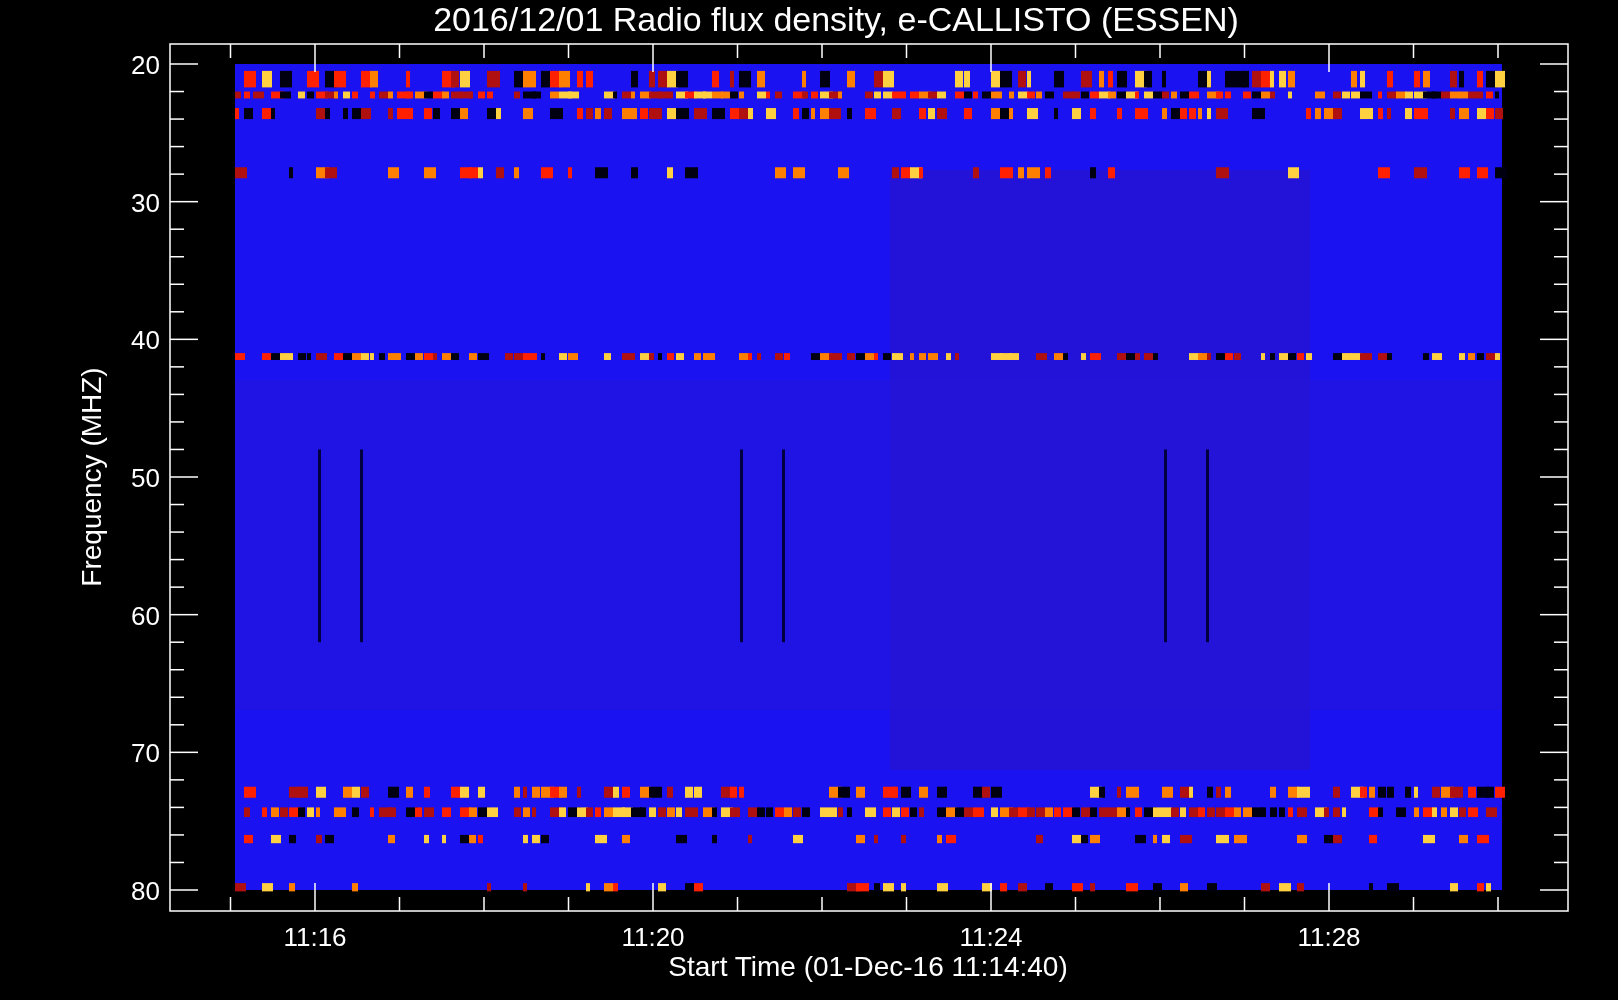 The height and width of the screenshot is (1000, 1618). Describe the element at coordinates (868, 966) in the screenshot. I see `axis-title: Start Time (01-Dec-16 11:14:40)` at that location.